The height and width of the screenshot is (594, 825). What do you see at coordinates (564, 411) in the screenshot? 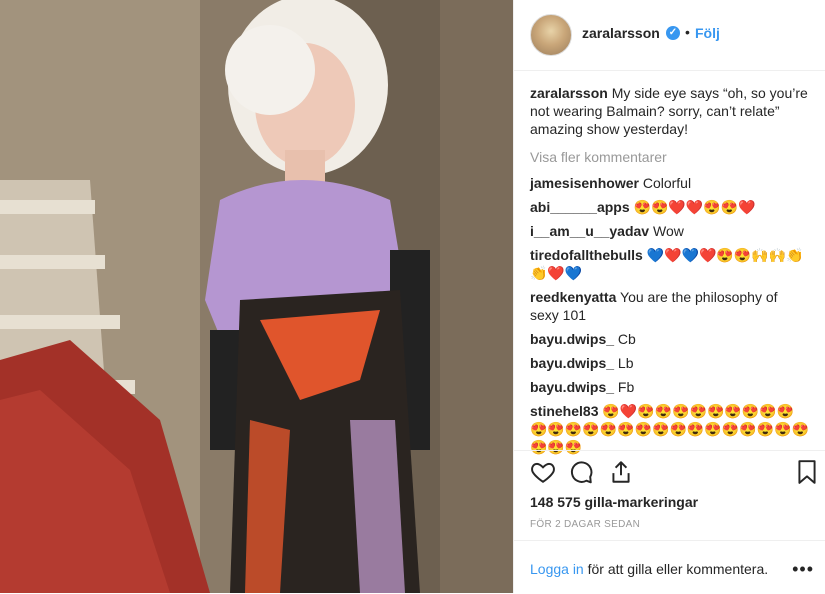
I see `comment-username: stinehel83` at bounding box center [564, 411].